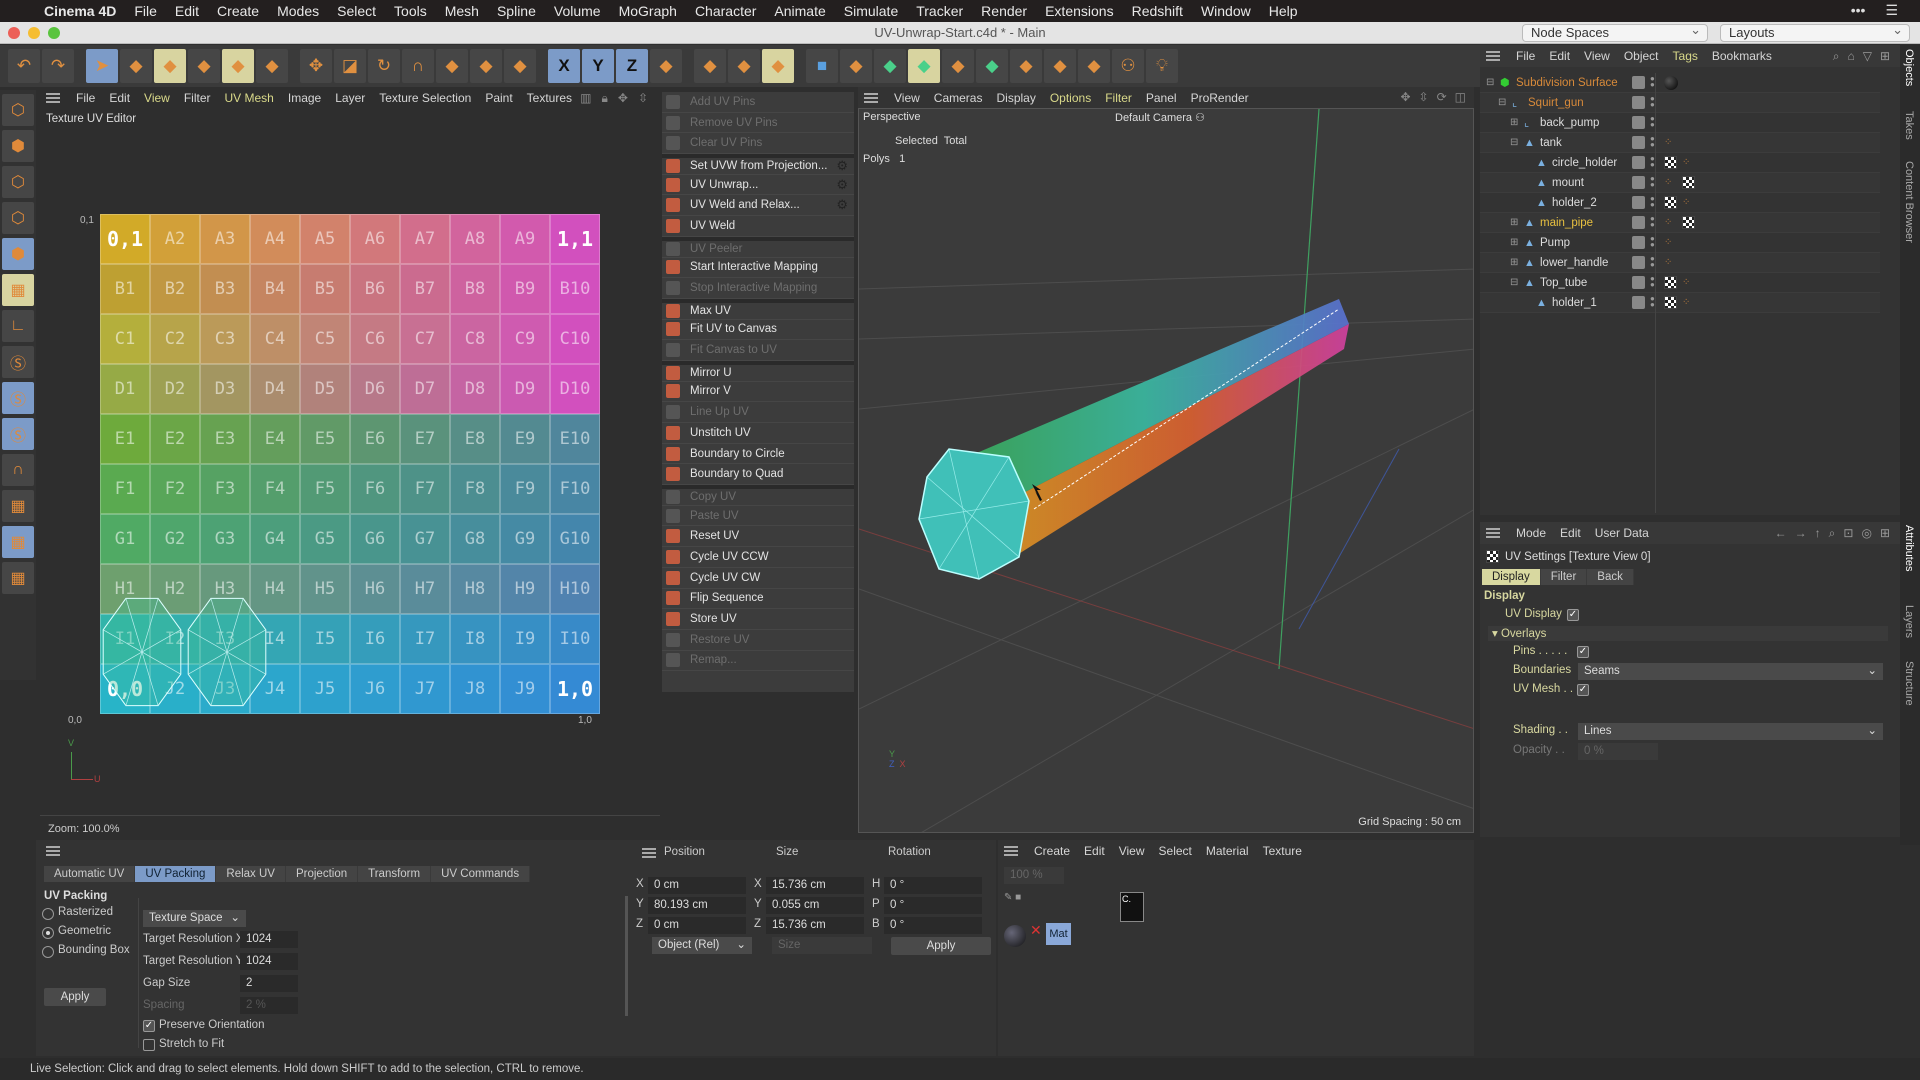  What do you see at coordinates (238, 66) in the screenshot?
I see `uv-transform-button: ◆` at bounding box center [238, 66].